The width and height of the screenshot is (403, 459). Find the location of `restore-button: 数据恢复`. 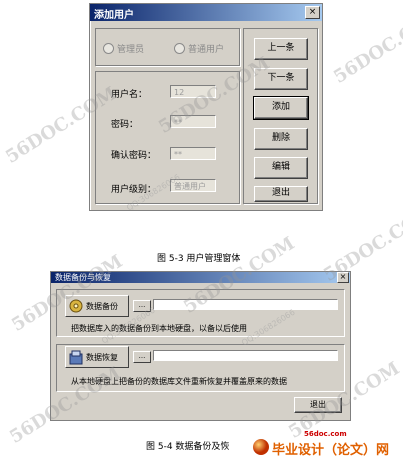

restore-button: 数据恢复 is located at coordinates (97, 357).